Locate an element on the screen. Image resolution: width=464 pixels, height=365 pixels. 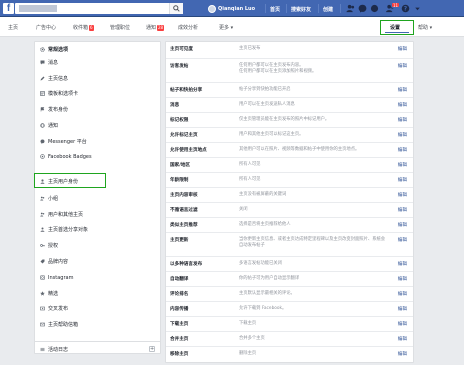
brand-icon is located at coordinates (42, 261).